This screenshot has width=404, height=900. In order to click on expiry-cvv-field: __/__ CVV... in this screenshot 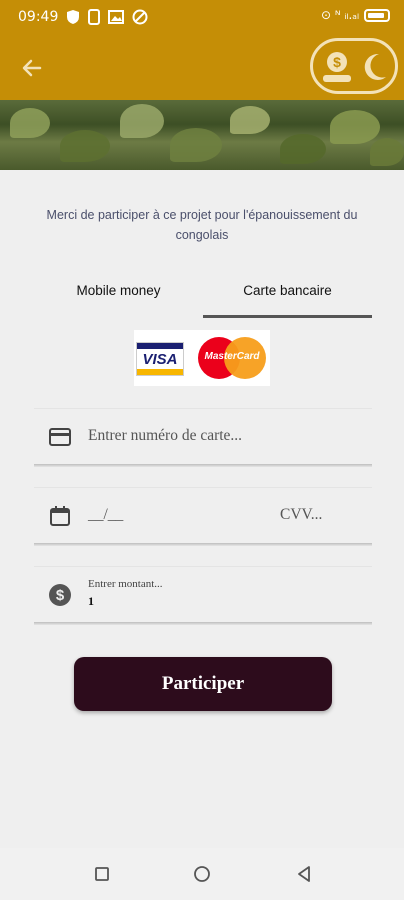, I will do `click(203, 516)`.